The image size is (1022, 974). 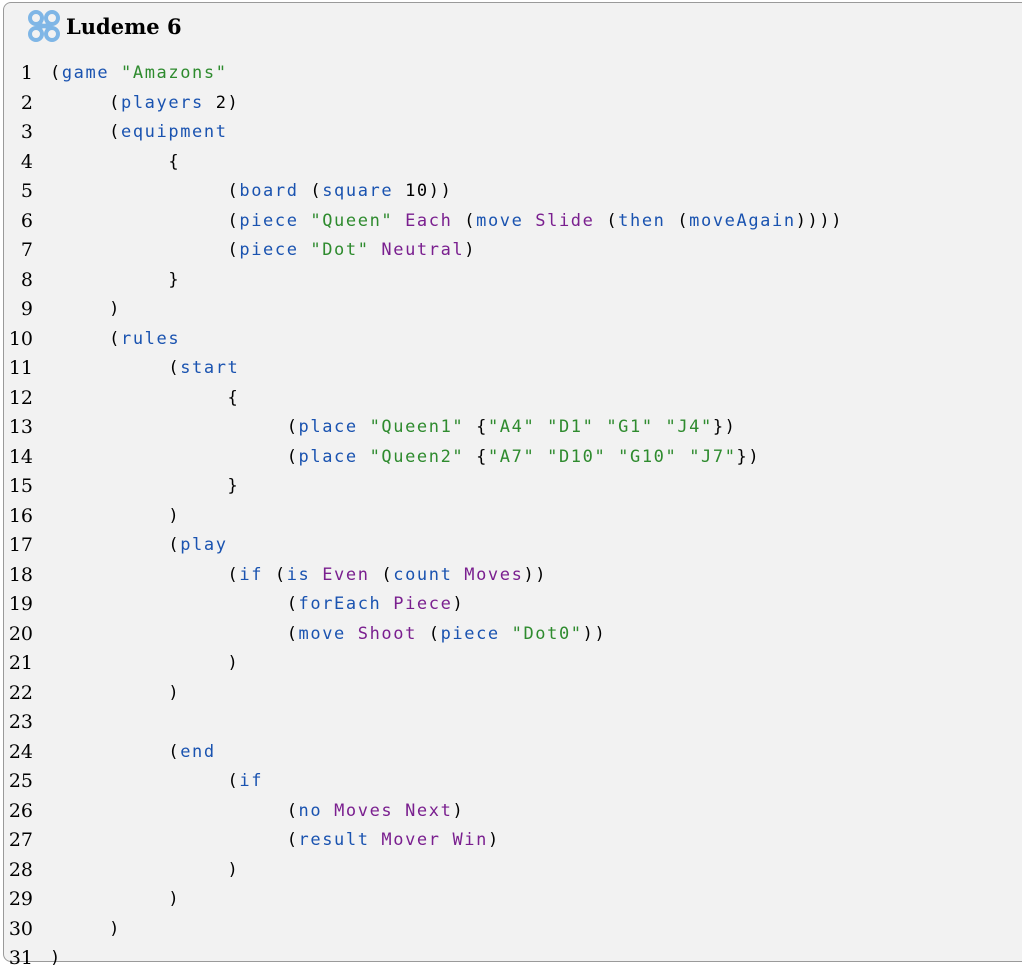 What do you see at coordinates (387, 633) in the screenshot?
I see `constant-token: Shoot` at bounding box center [387, 633].